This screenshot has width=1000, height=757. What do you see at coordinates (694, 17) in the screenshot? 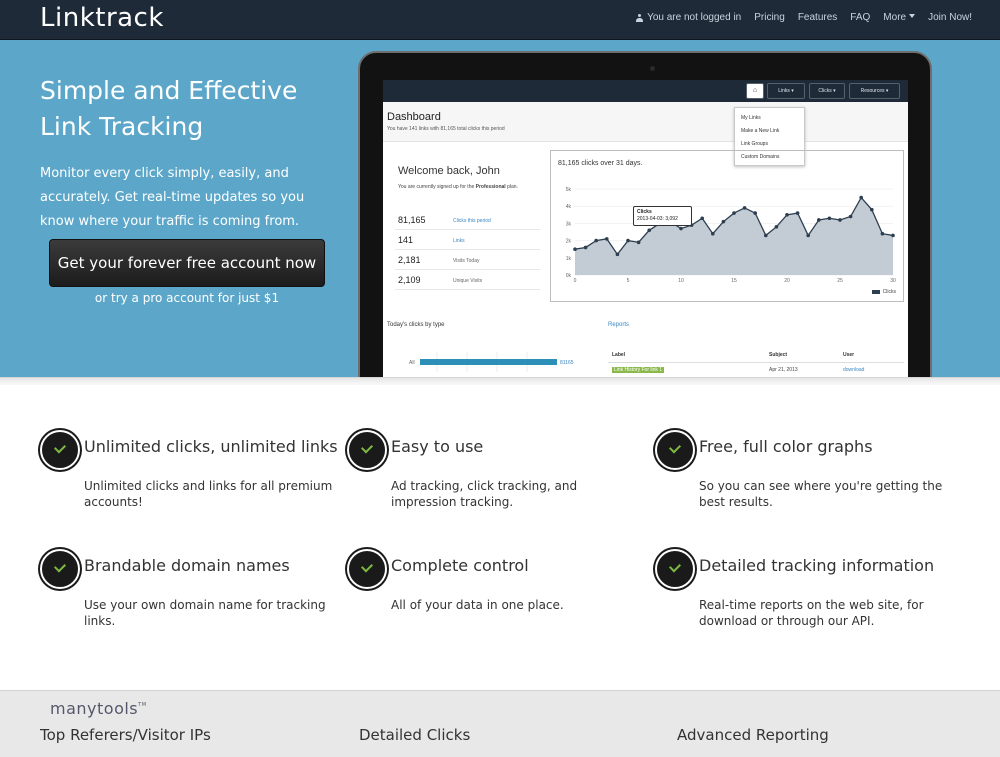
I see `login-status-label: You are not logged in` at bounding box center [694, 17].